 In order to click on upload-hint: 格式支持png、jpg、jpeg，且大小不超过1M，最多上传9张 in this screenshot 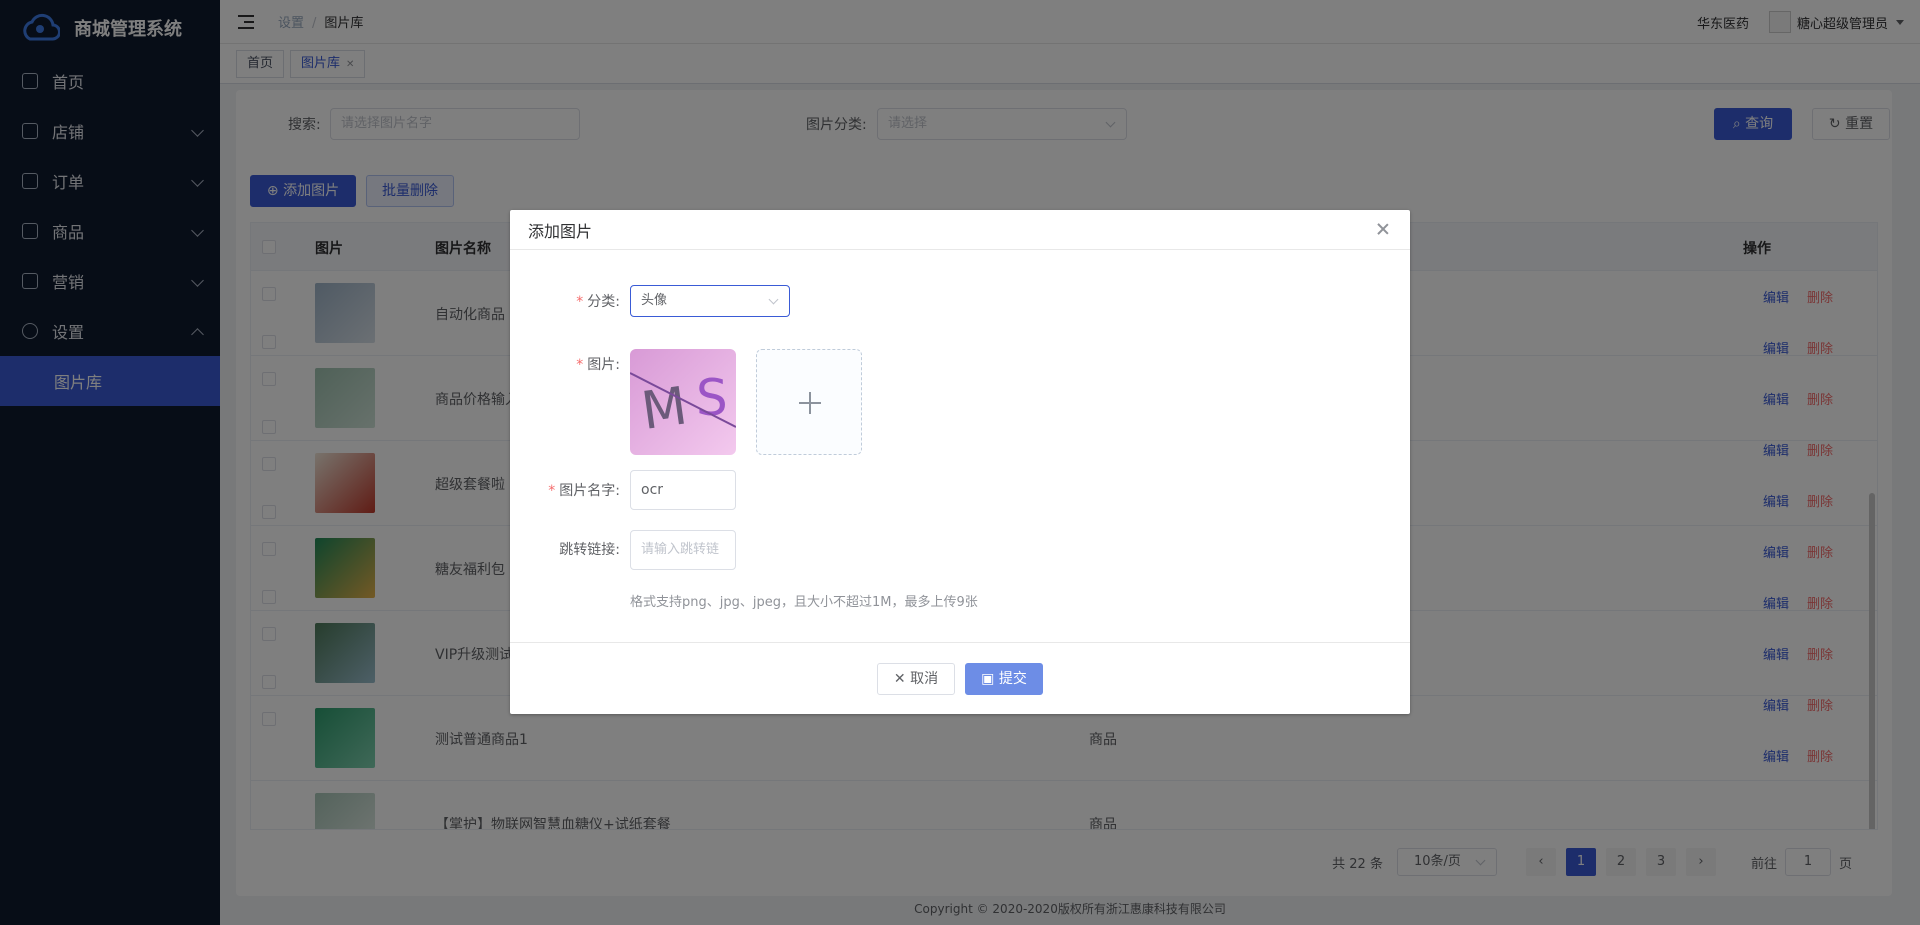, I will do `click(804, 602)`.